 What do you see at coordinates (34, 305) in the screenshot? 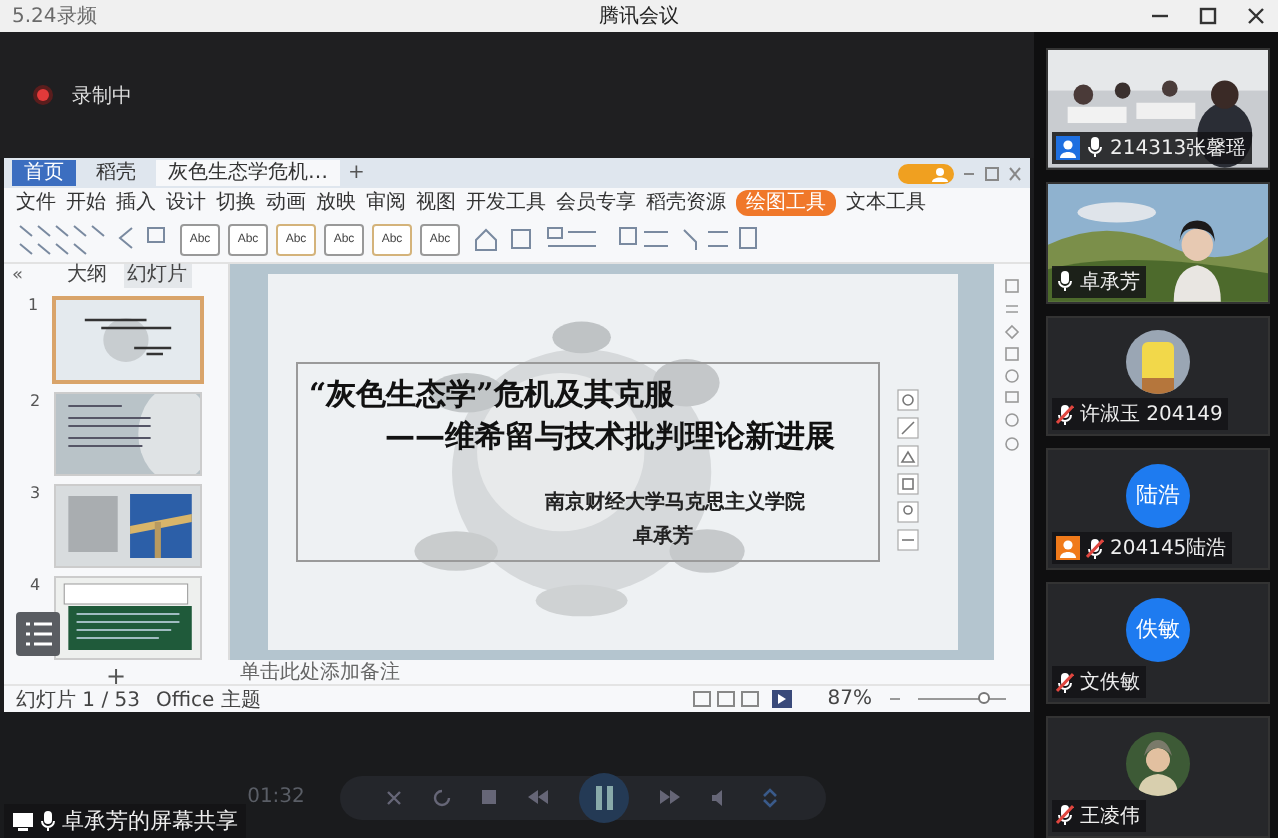
I see `slide-number: 1` at bounding box center [34, 305].